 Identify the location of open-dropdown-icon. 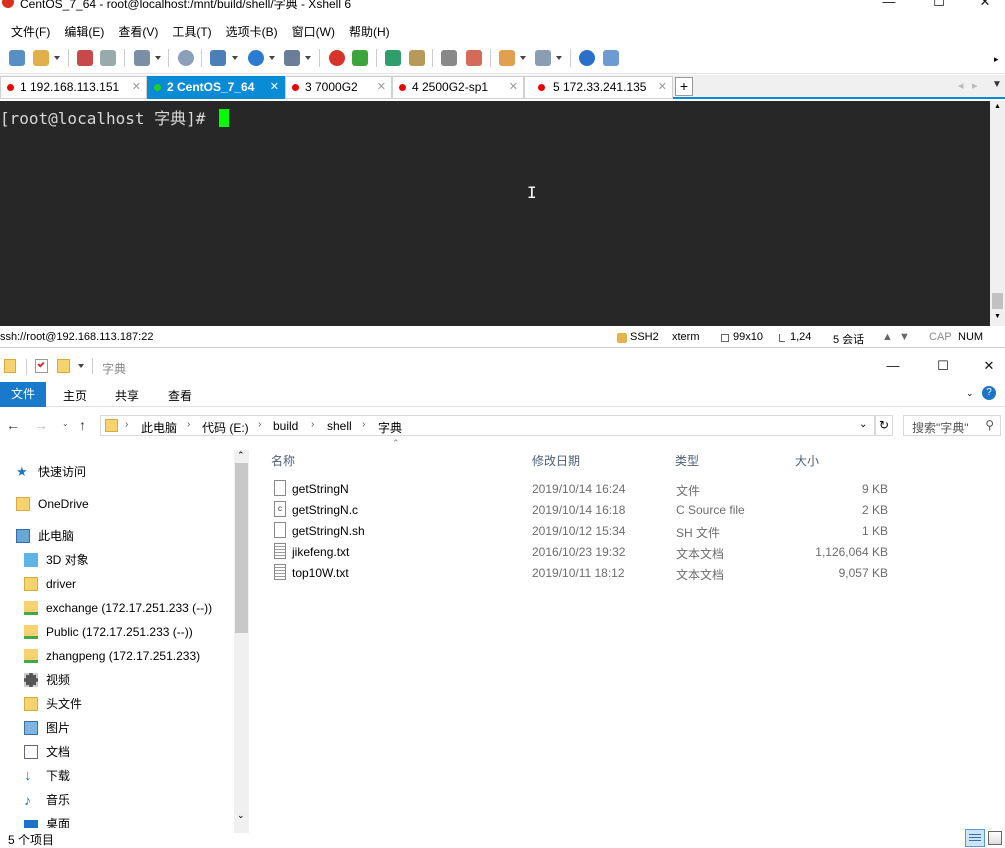
(57, 58).